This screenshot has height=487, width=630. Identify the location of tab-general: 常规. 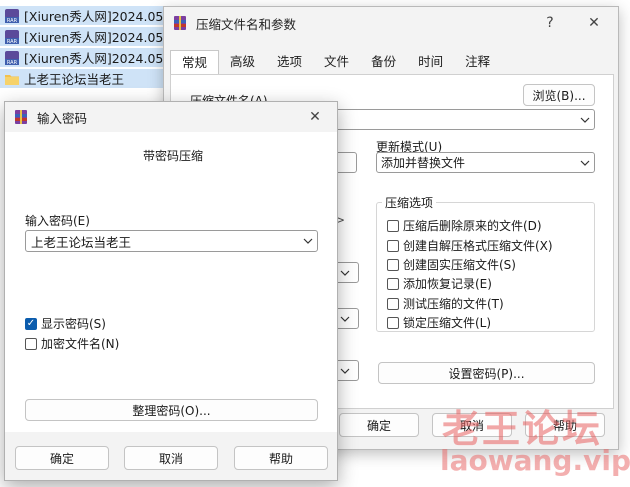
(195, 63).